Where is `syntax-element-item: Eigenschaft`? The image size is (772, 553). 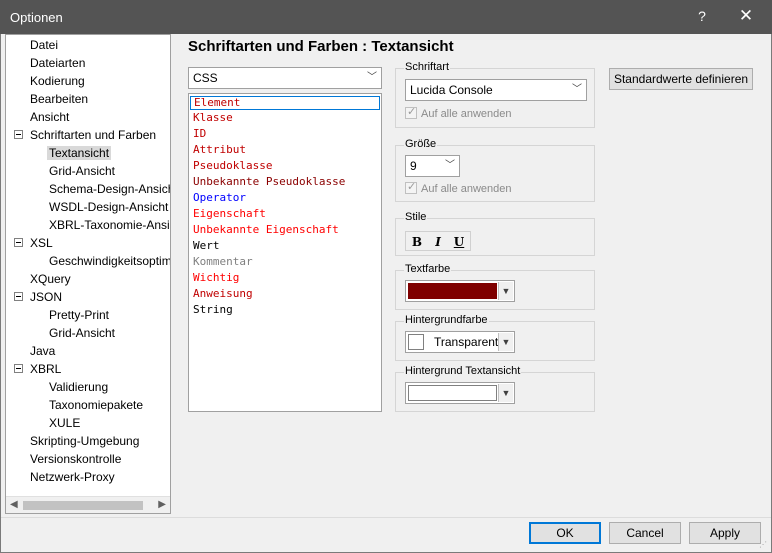 syntax-element-item: Eigenschaft is located at coordinates (285, 214).